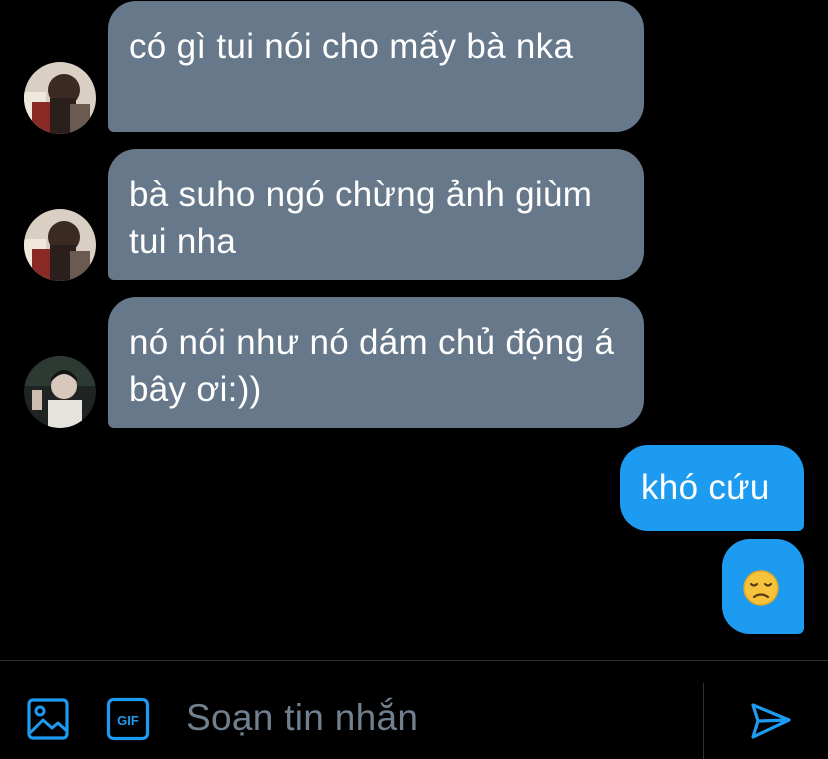  I want to click on incoming-message-bubble: có gì tui nói cho mấy bà nka, so click(376, 66).